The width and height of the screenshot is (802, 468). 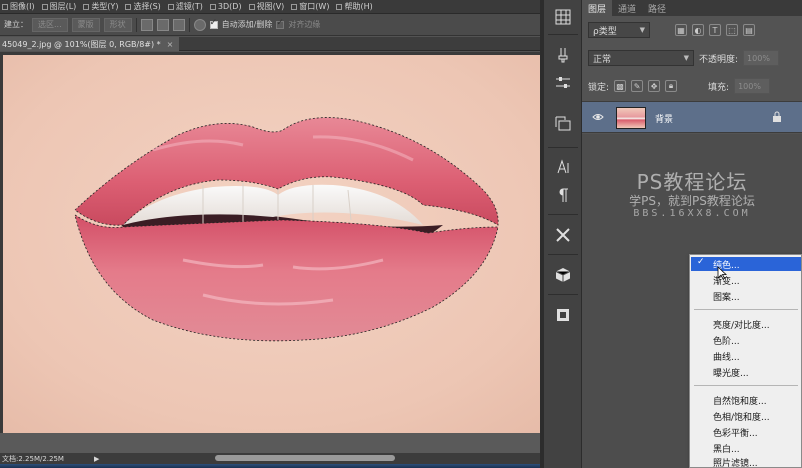 I want to click on layer-name: 背景, so click(x=664, y=120).